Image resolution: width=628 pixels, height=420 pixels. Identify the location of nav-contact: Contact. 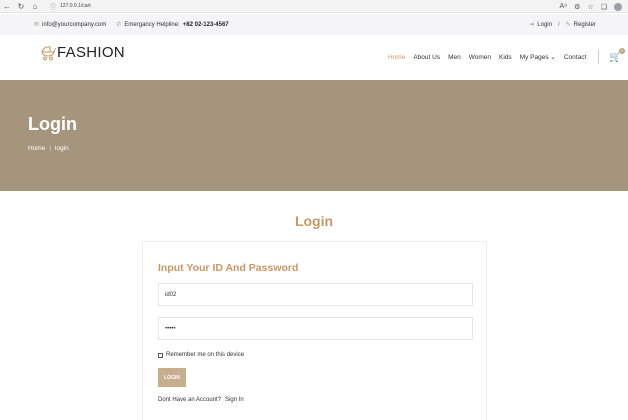
(575, 57).